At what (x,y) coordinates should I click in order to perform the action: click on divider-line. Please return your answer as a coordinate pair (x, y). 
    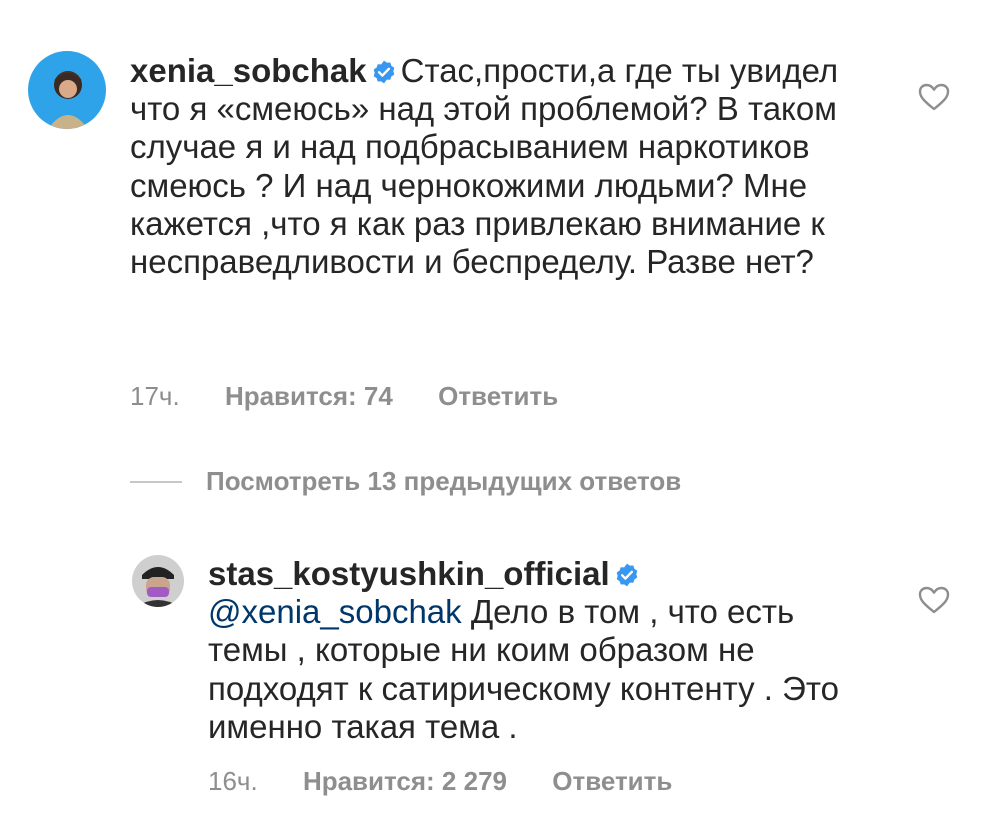
    Looking at the image, I should click on (156, 481).